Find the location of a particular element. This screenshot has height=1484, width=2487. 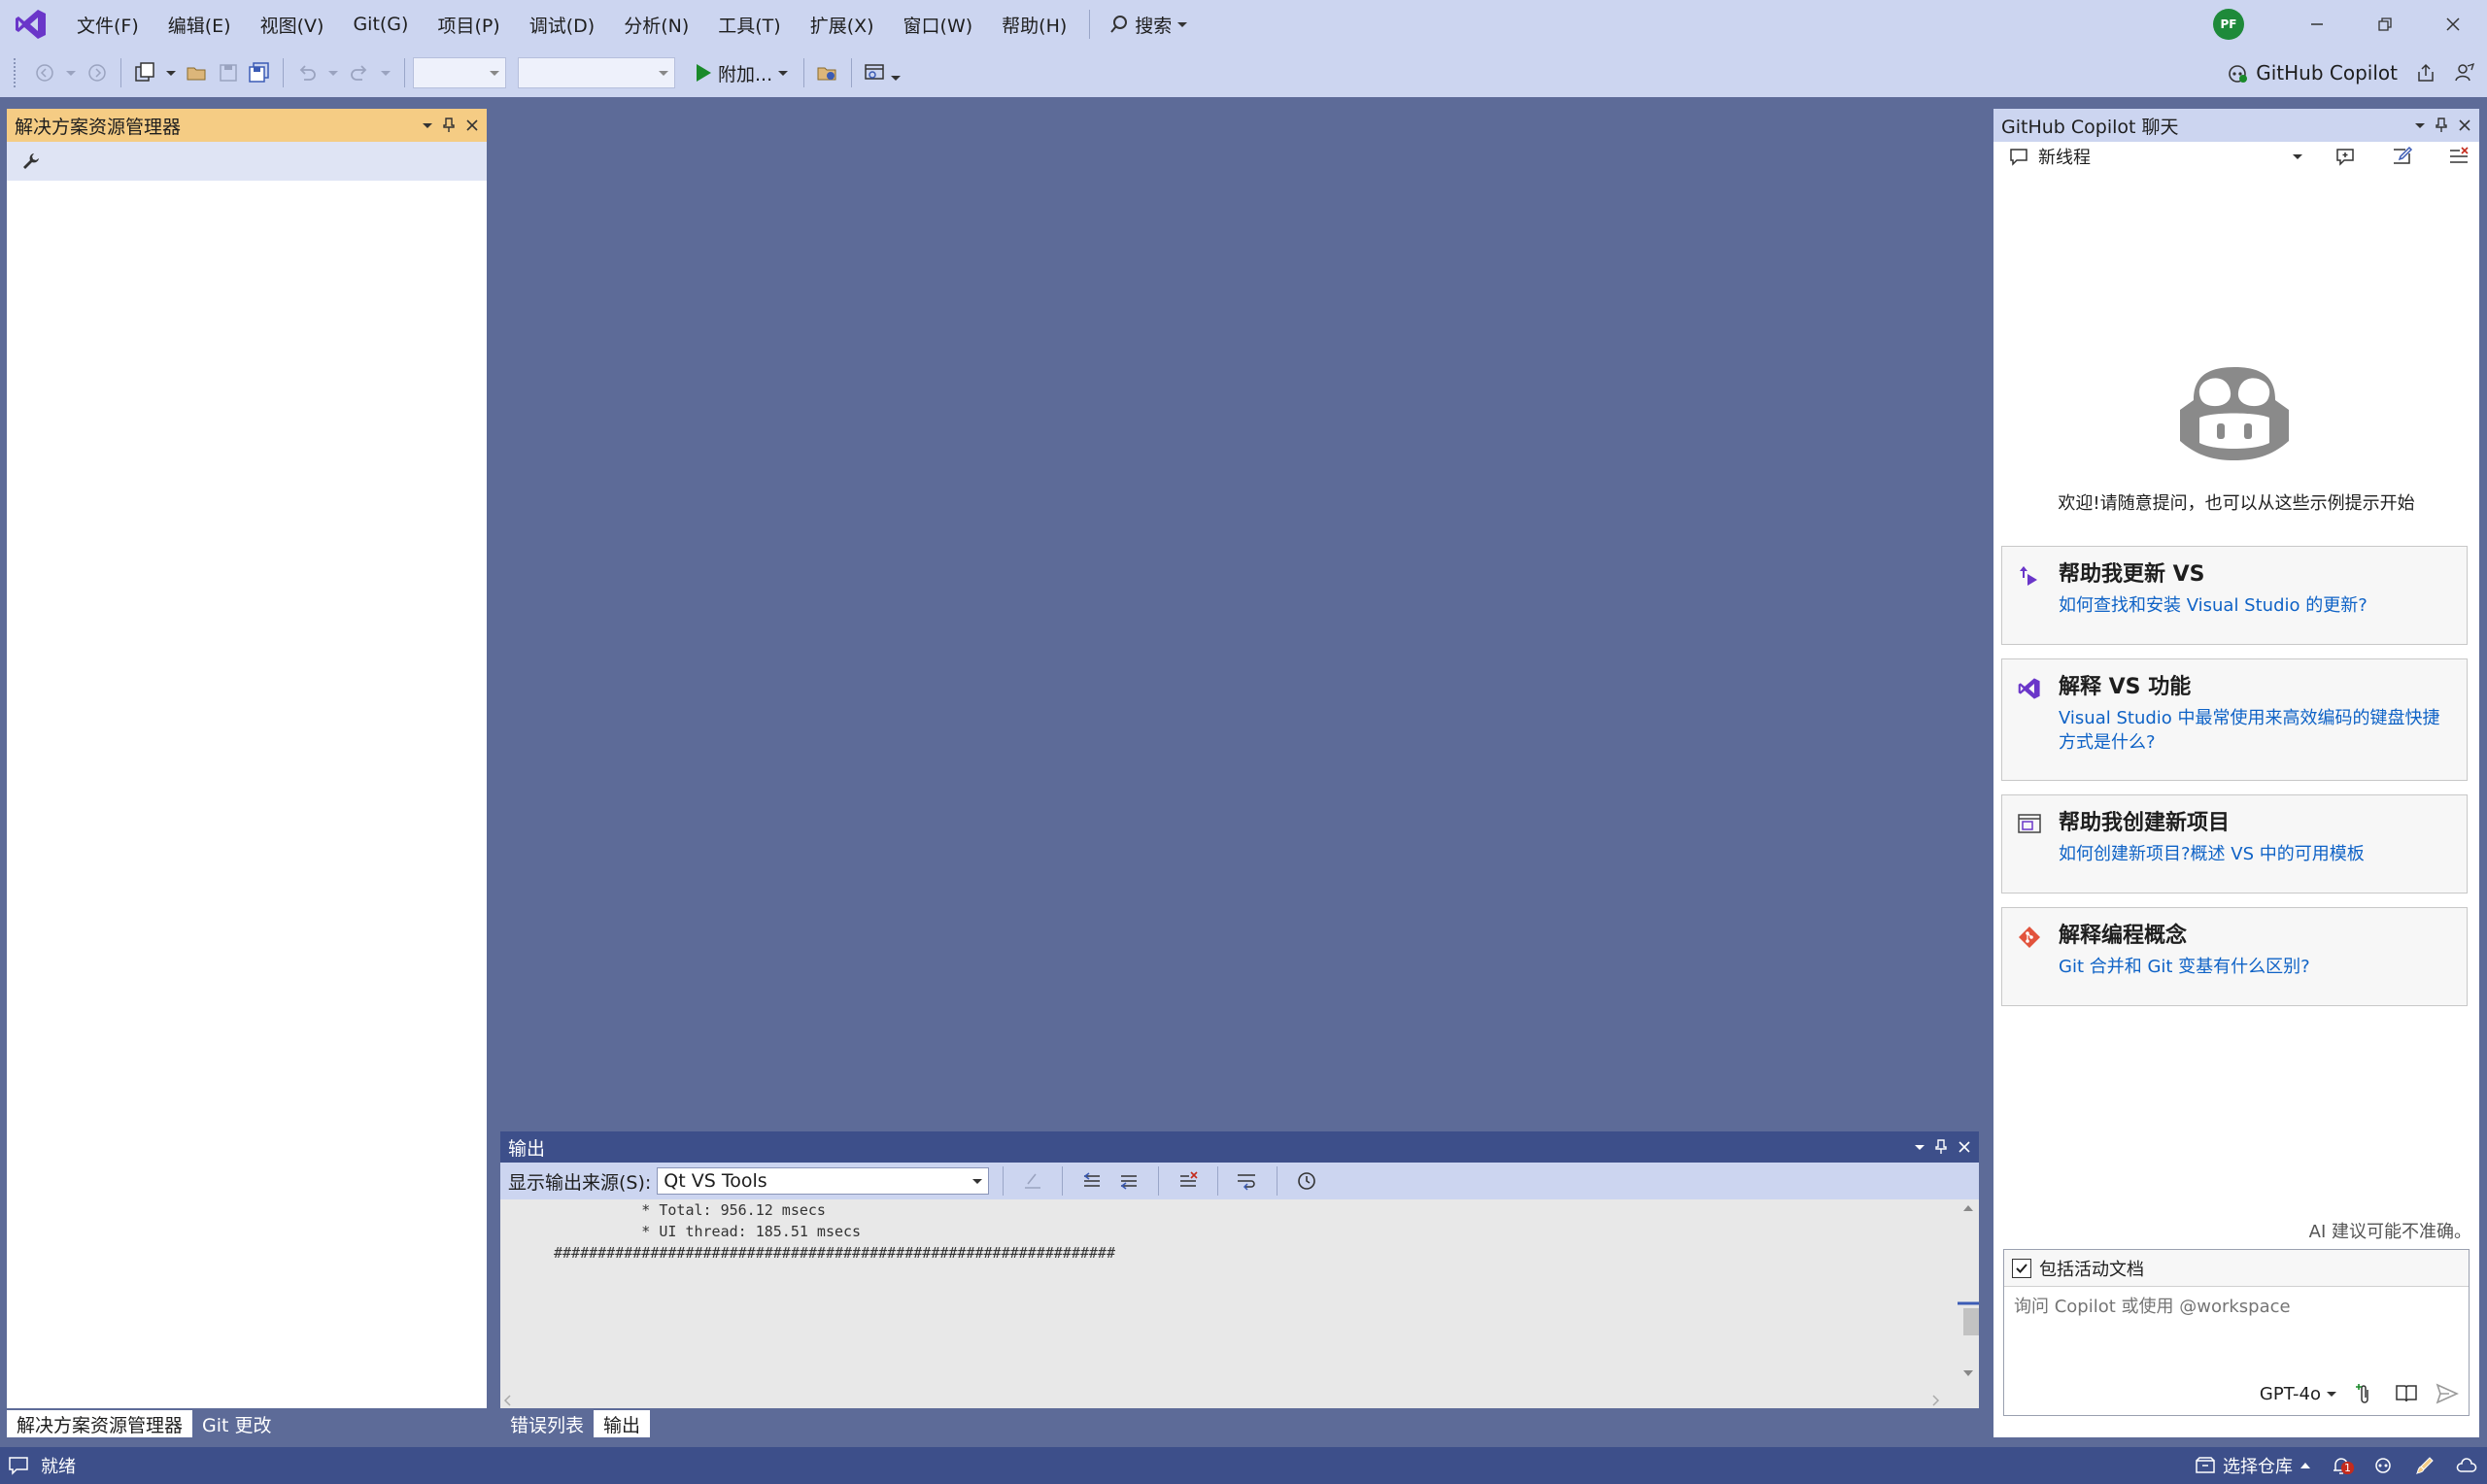

word-wrap-button is located at coordinates (1247, 1181).